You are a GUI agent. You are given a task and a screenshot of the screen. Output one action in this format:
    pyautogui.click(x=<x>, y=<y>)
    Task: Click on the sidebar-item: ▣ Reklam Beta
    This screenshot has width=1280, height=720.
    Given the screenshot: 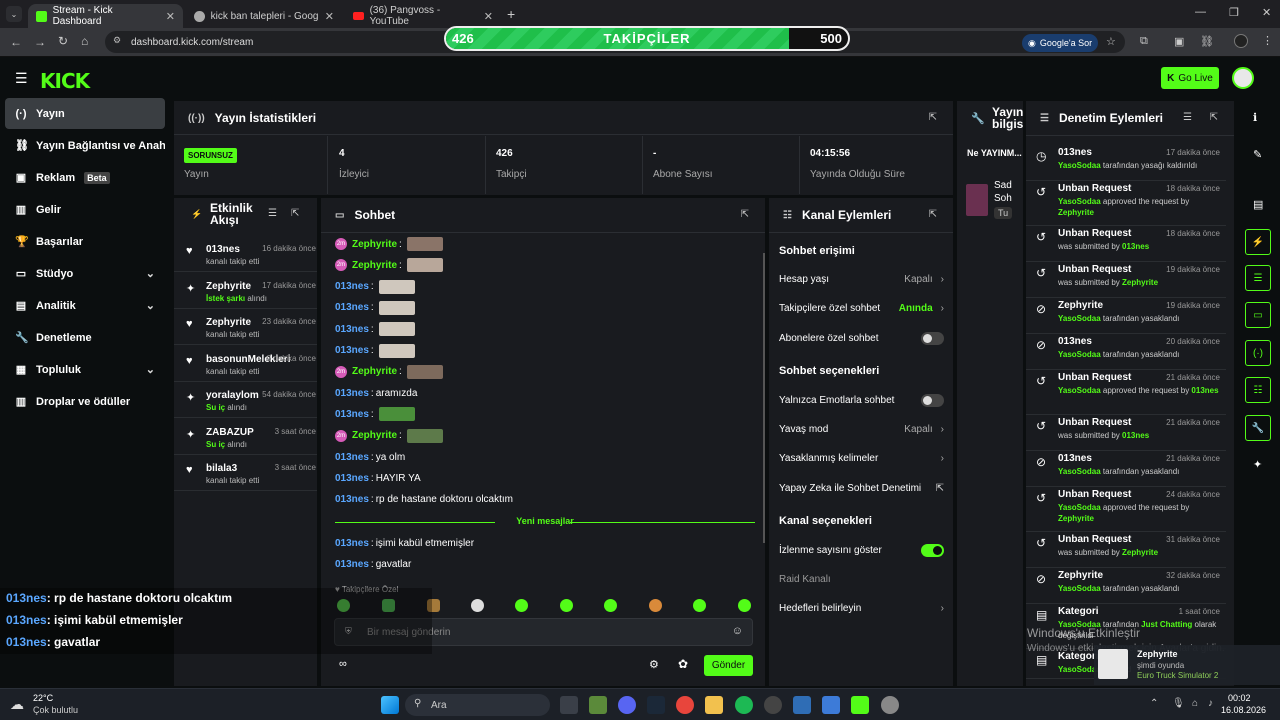 What is the action you would take?
    pyautogui.click(x=85, y=177)
    